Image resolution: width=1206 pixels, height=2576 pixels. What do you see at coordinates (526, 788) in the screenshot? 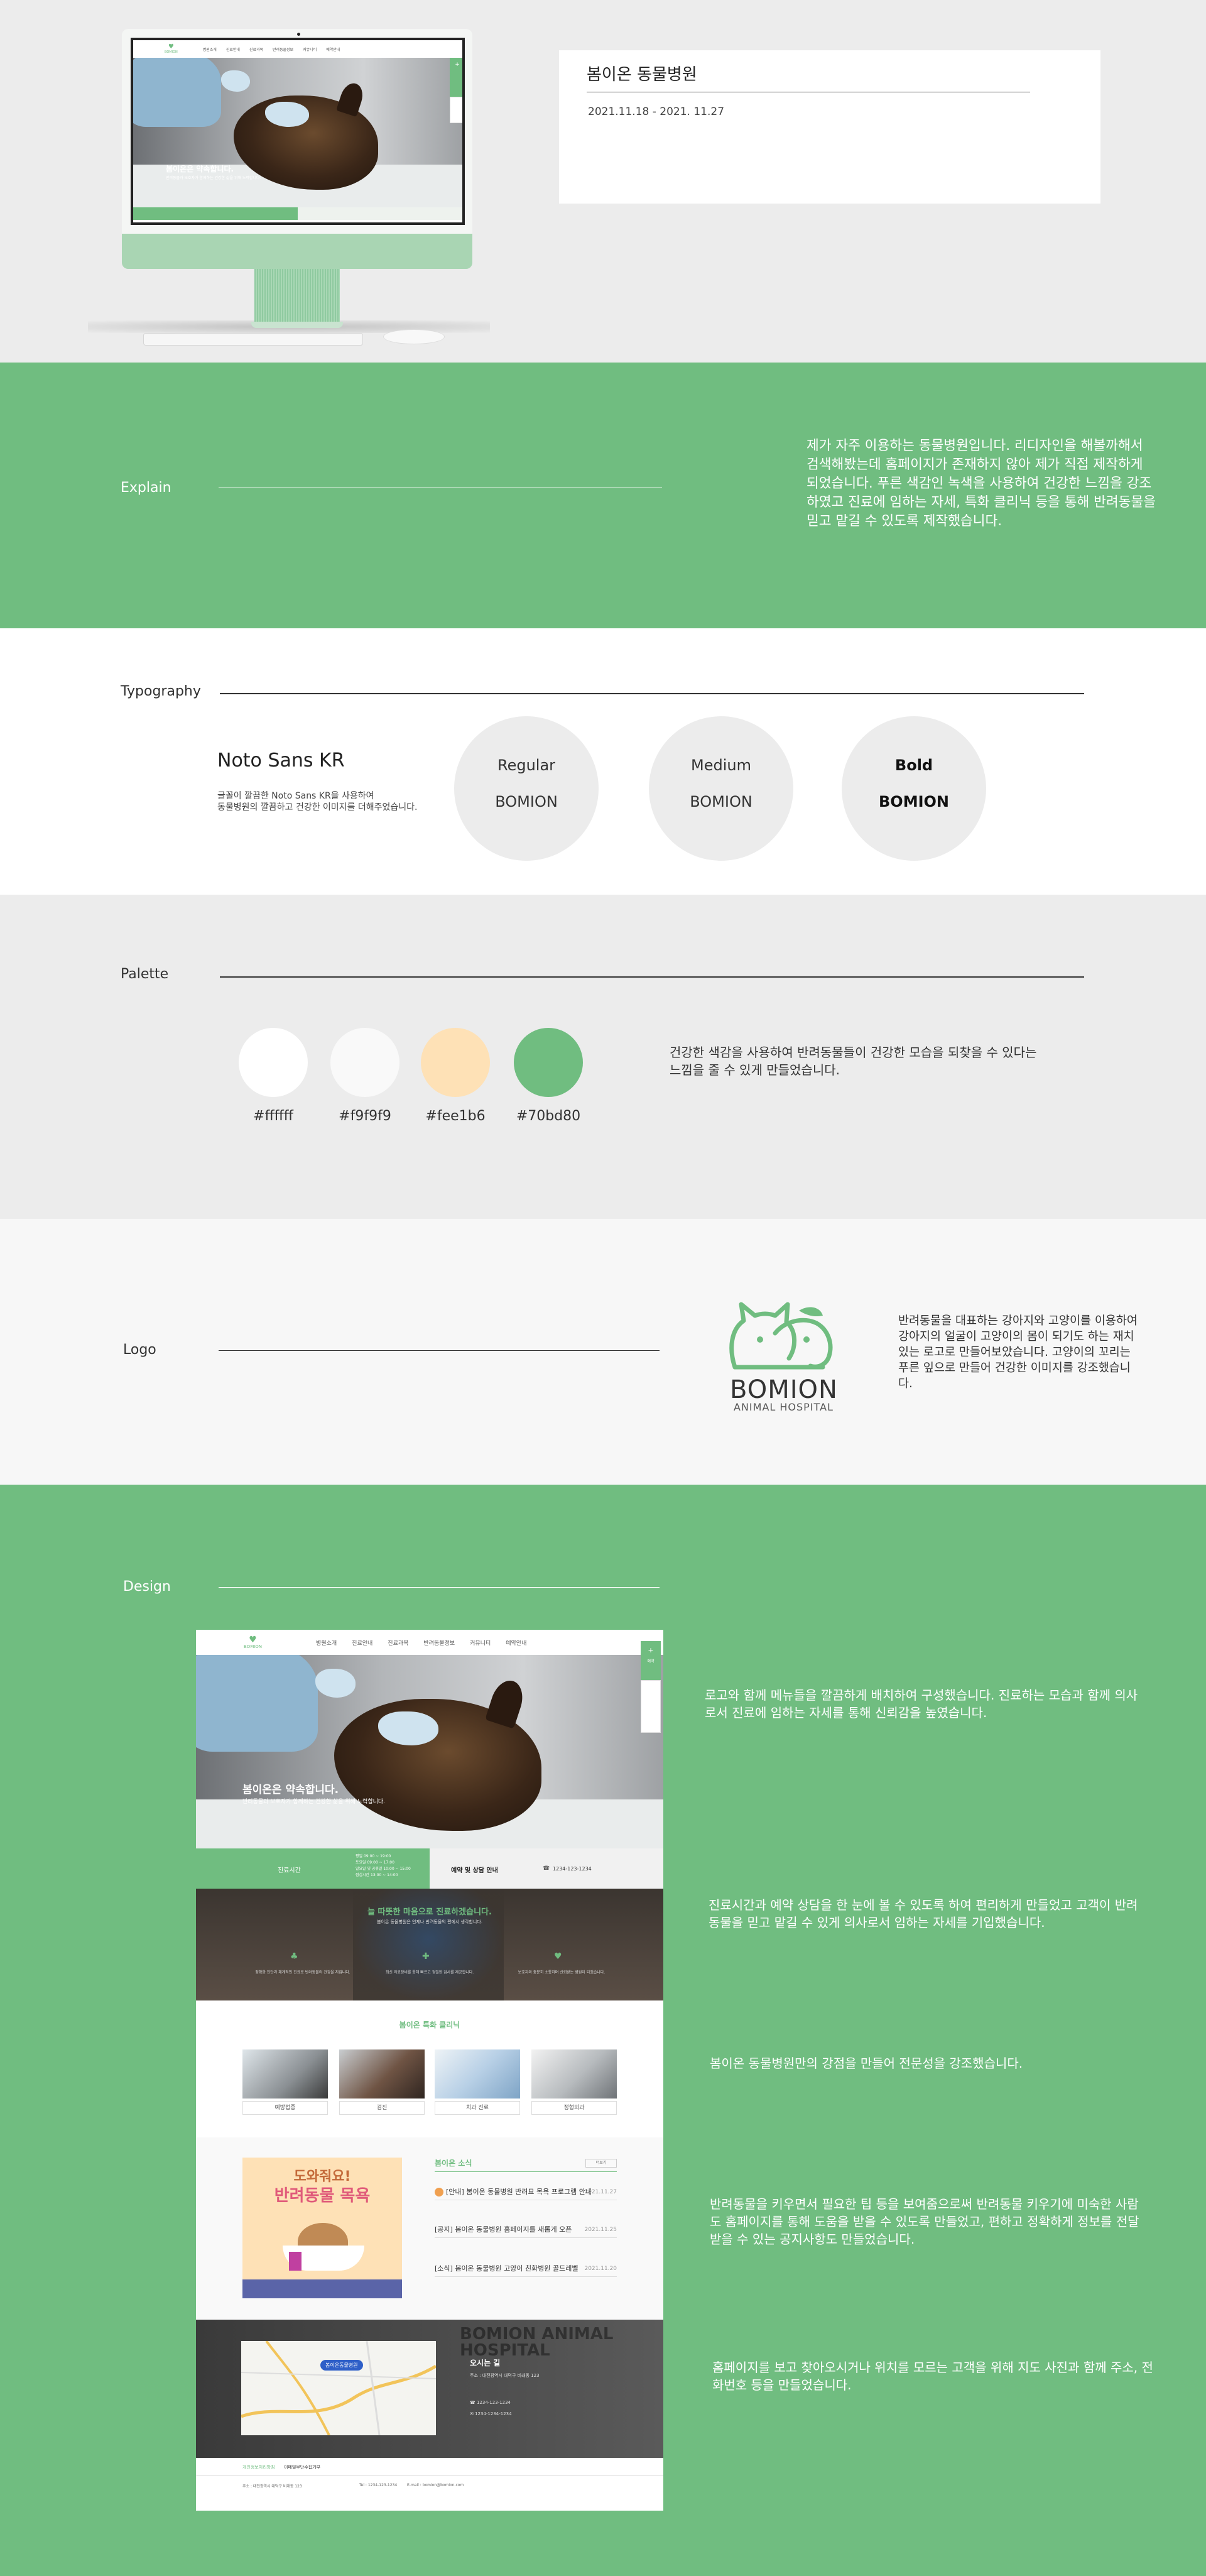
I see `weight-regular-circle: Regular BOMION` at bounding box center [526, 788].